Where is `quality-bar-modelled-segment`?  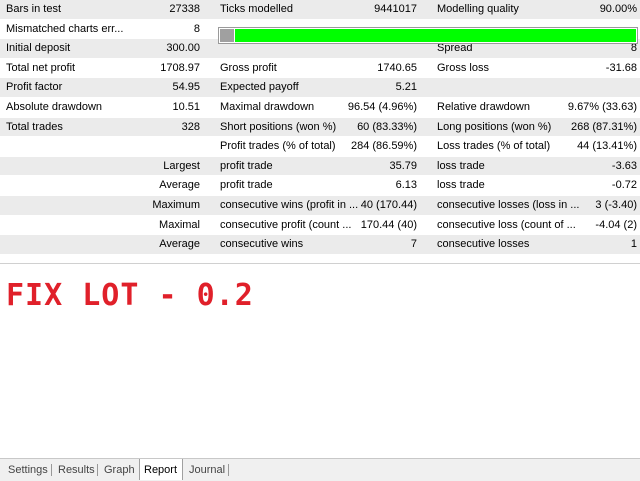 quality-bar-modelled-segment is located at coordinates (435, 35).